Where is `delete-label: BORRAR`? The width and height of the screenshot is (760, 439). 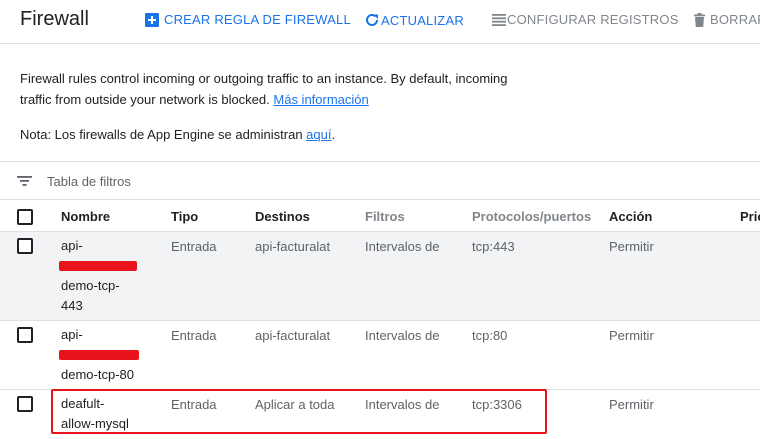 delete-label: BORRAR is located at coordinates (735, 19).